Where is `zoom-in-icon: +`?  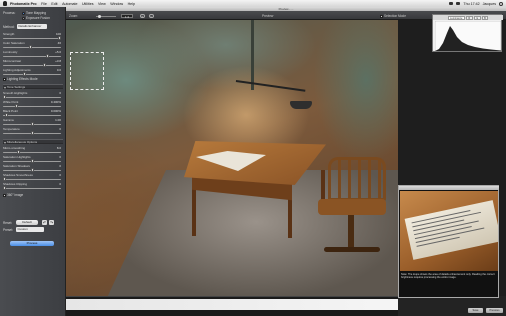 zoom-in-icon: + is located at coordinates (142, 15).